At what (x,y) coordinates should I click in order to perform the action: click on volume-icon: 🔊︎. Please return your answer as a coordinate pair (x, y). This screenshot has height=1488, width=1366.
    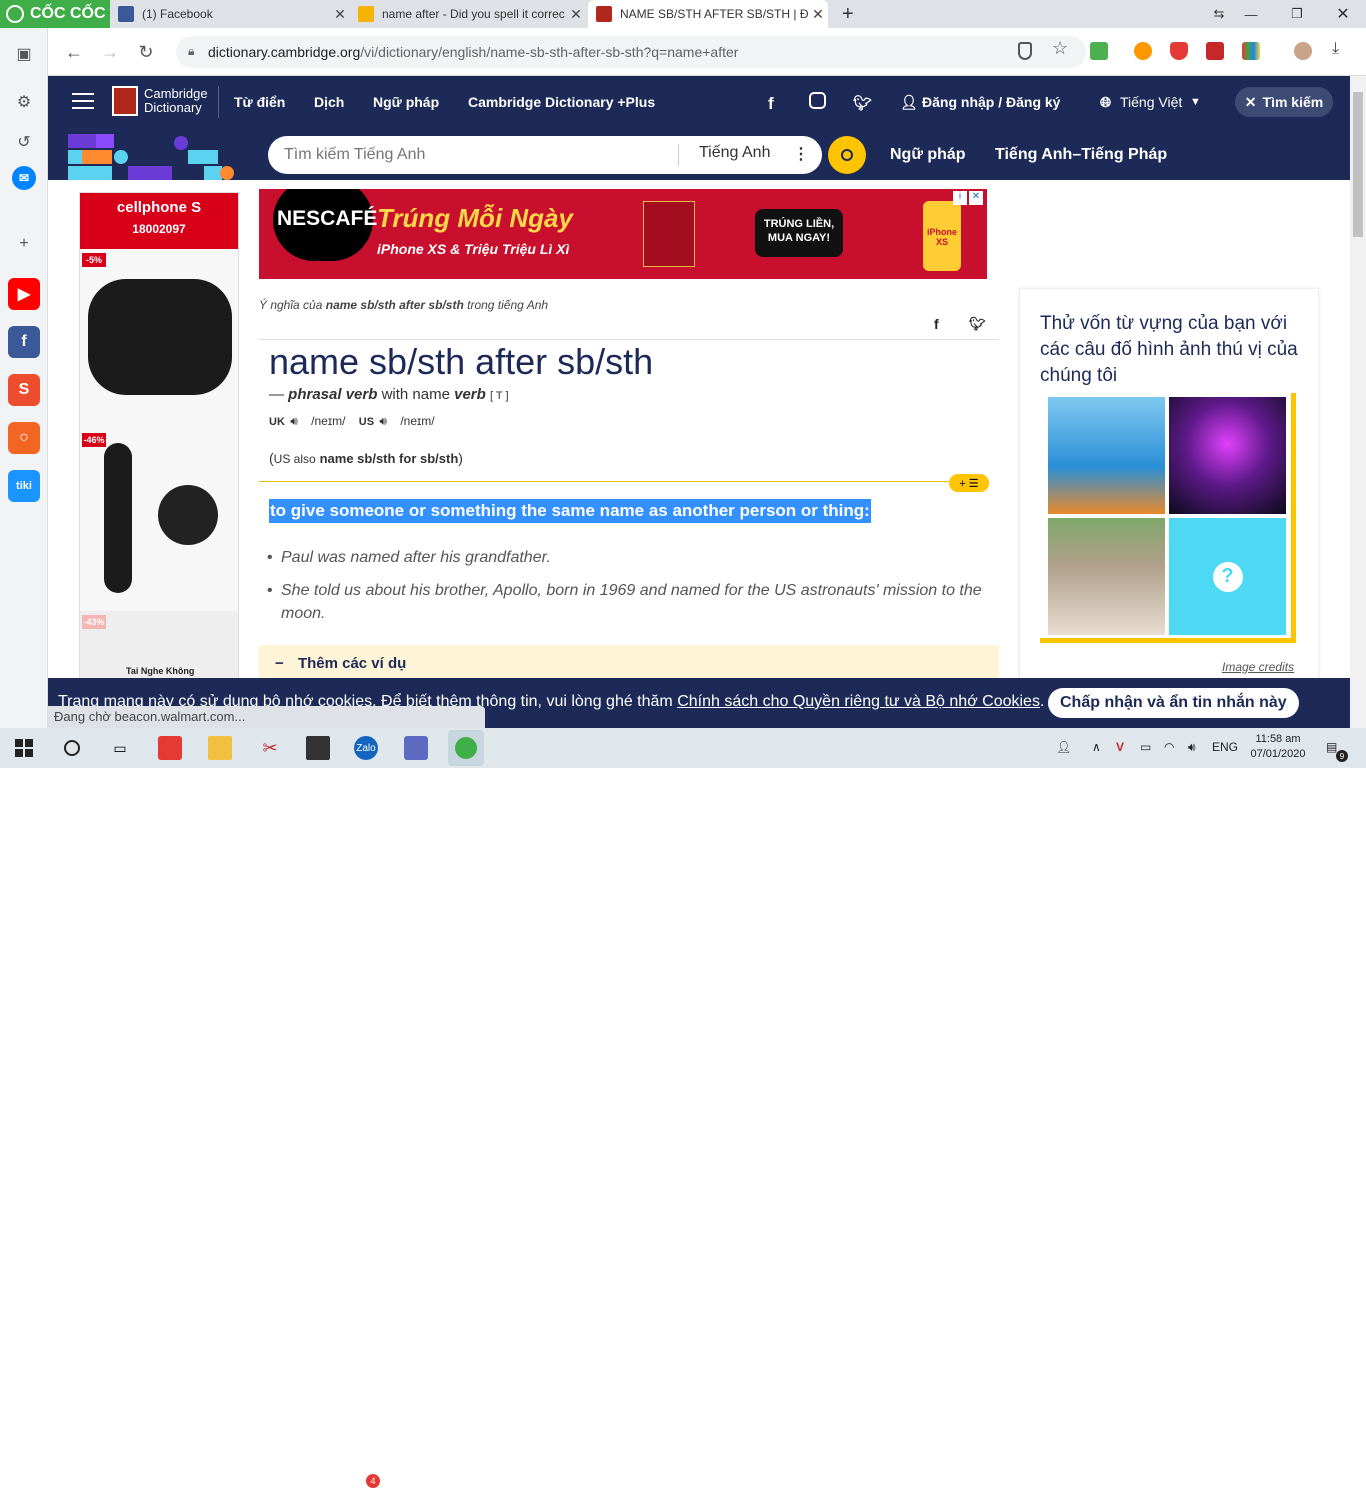
    Looking at the image, I should click on (1192, 747).